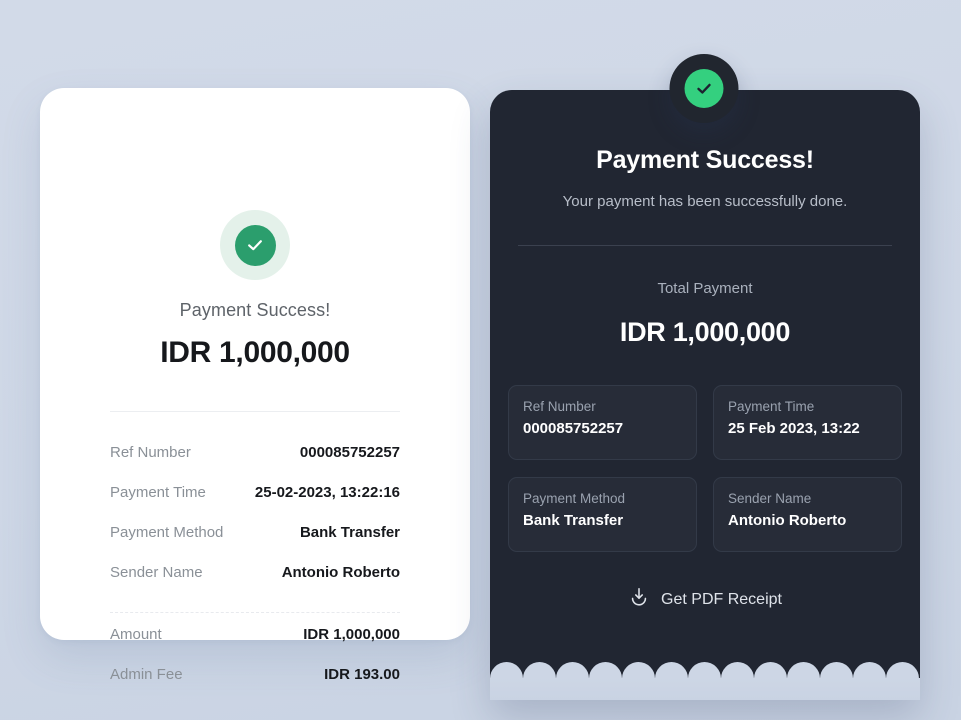 The width and height of the screenshot is (961, 720). What do you see at coordinates (255, 646) in the screenshot?
I see `table-row: Amount IDR 1,000,000` at bounding box center [255, 646].